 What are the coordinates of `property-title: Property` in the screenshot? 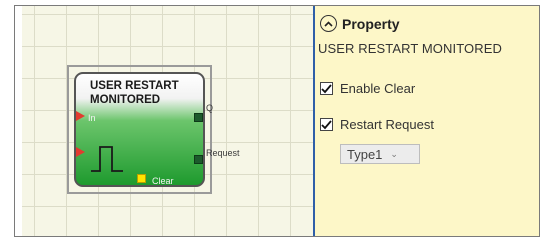 It's located at (371, 23).